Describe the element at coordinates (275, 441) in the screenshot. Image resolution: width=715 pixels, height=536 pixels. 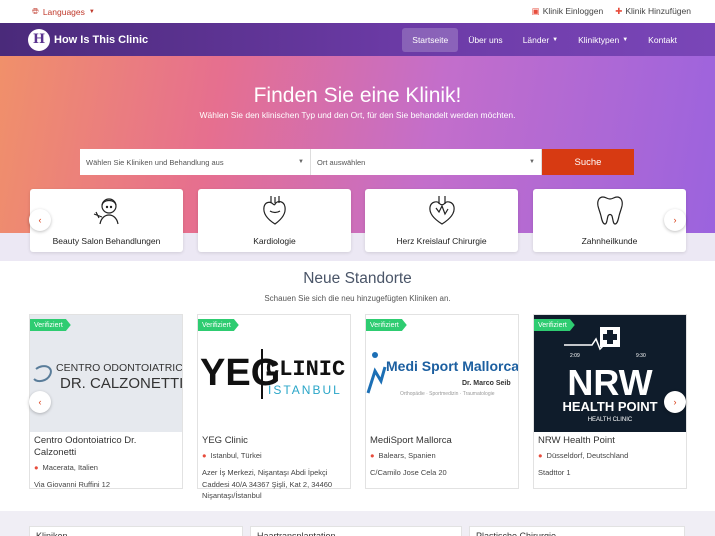
I see `clinic-name: YEG Clinic` at that location.